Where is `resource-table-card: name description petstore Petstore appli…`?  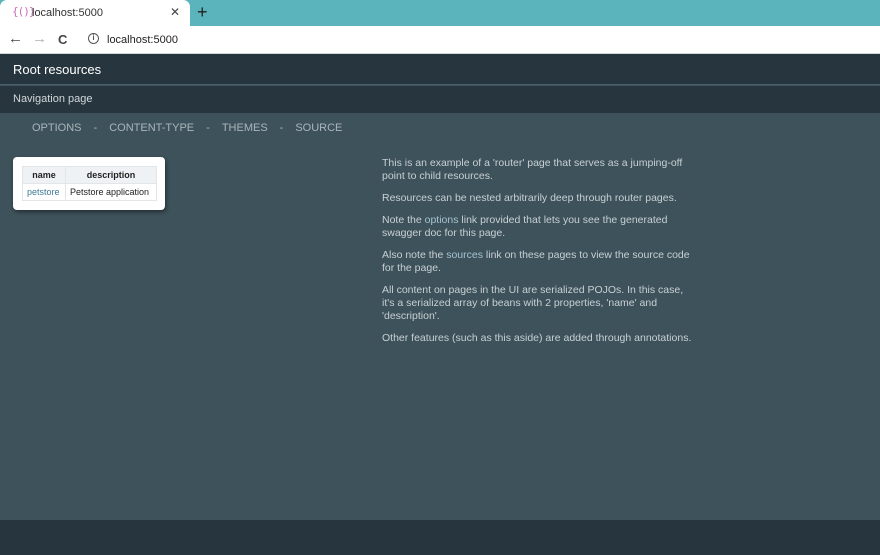 resource-table-card: name description petstore Petstore appli… is located at coordinates (89, 183).